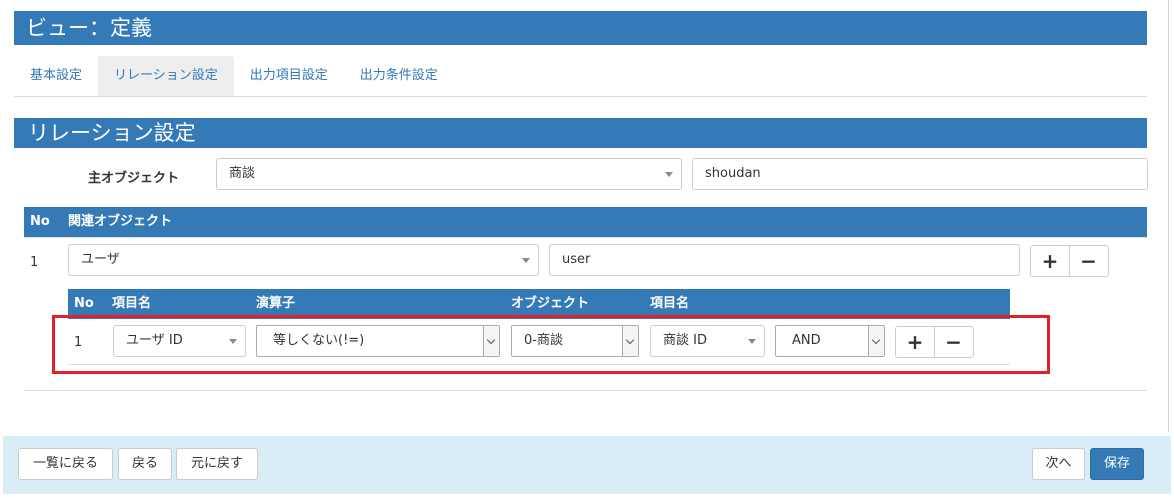 This screenshot has height=498, width=1174. What do you see at coordinates (217, 464) in the screenshot?
I see `revert-button: 元に戻す` at bounding box center [217, 464].